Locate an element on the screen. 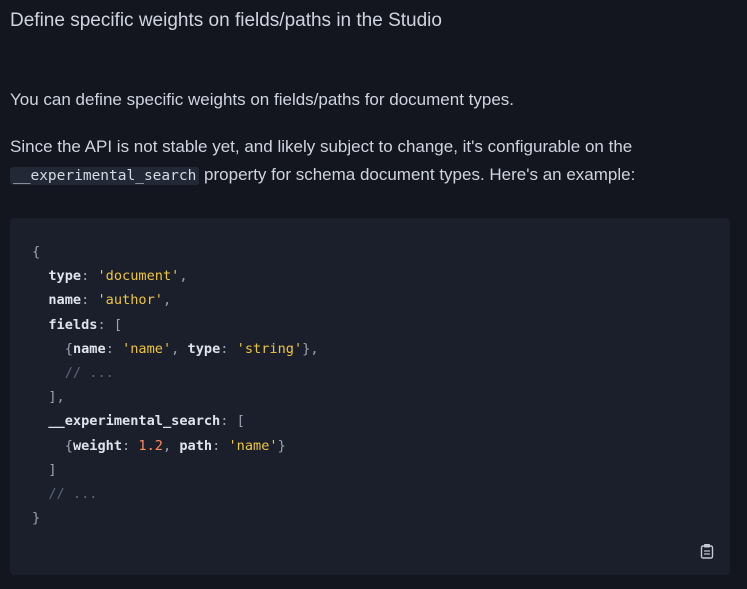 This screenshot has height=589, width=747. code-token: ], is located at coordinates (56, 397).